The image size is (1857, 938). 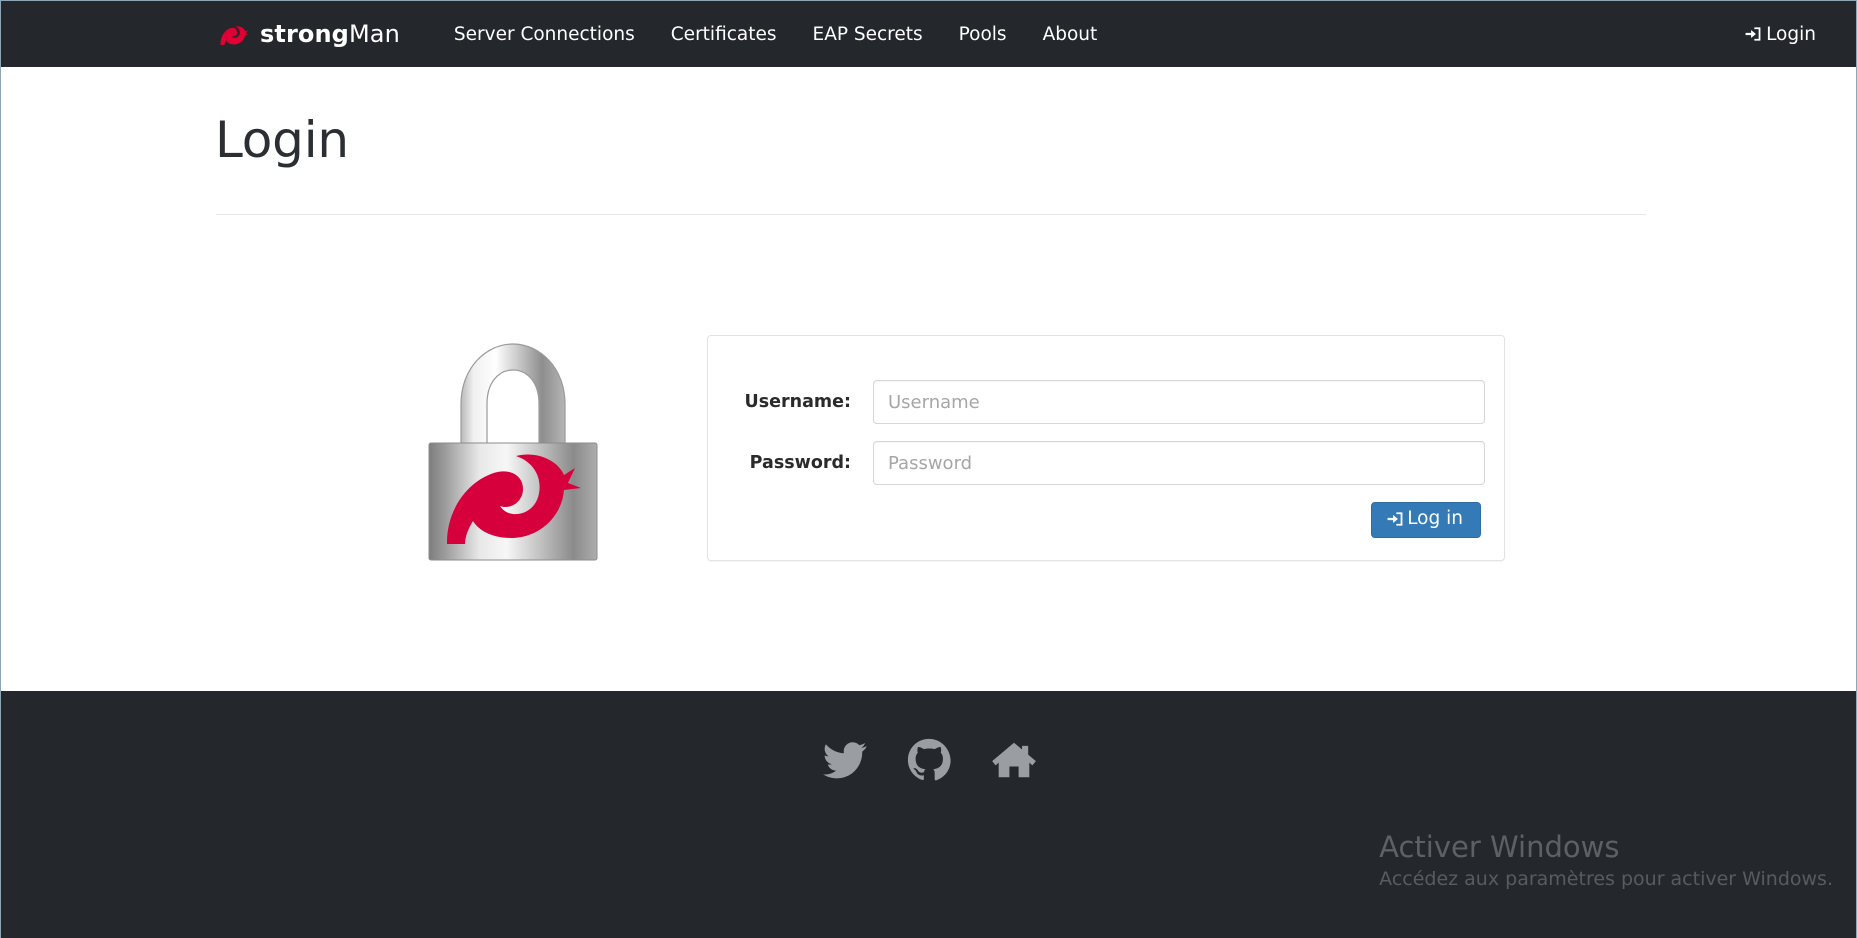 I want to click on brand-logo-link: strongMan, so click(x=309, y=34).